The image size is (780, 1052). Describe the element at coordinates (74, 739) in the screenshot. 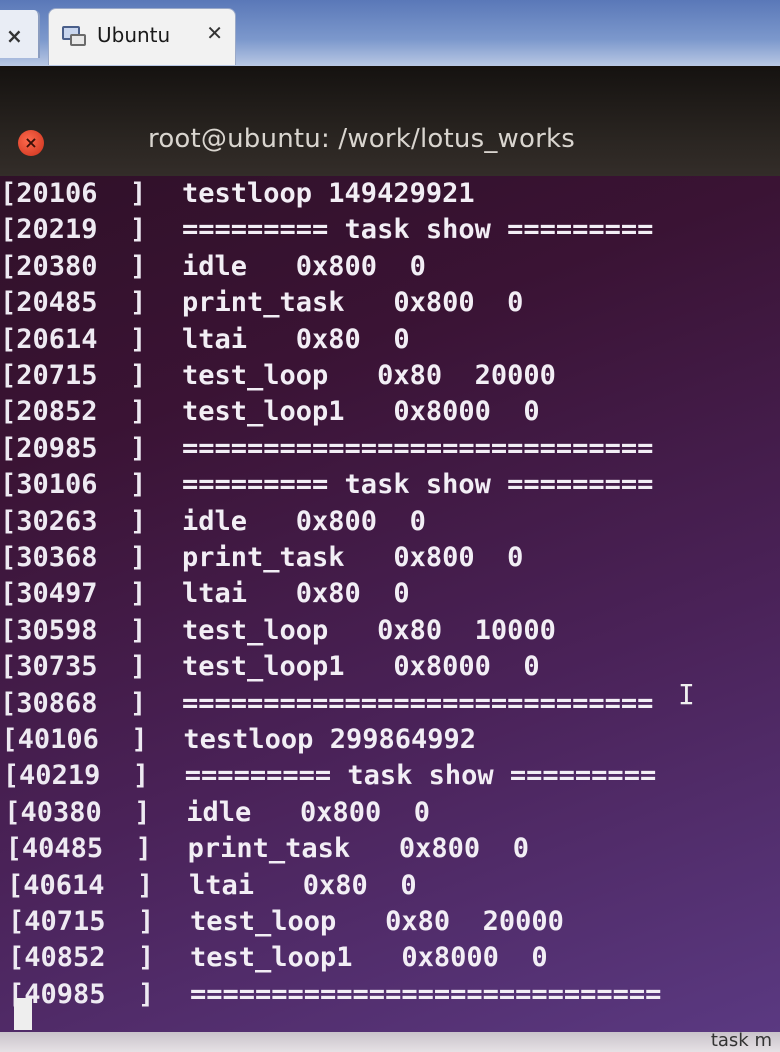

I see `line-timestamp: [40106 ]` at that location.